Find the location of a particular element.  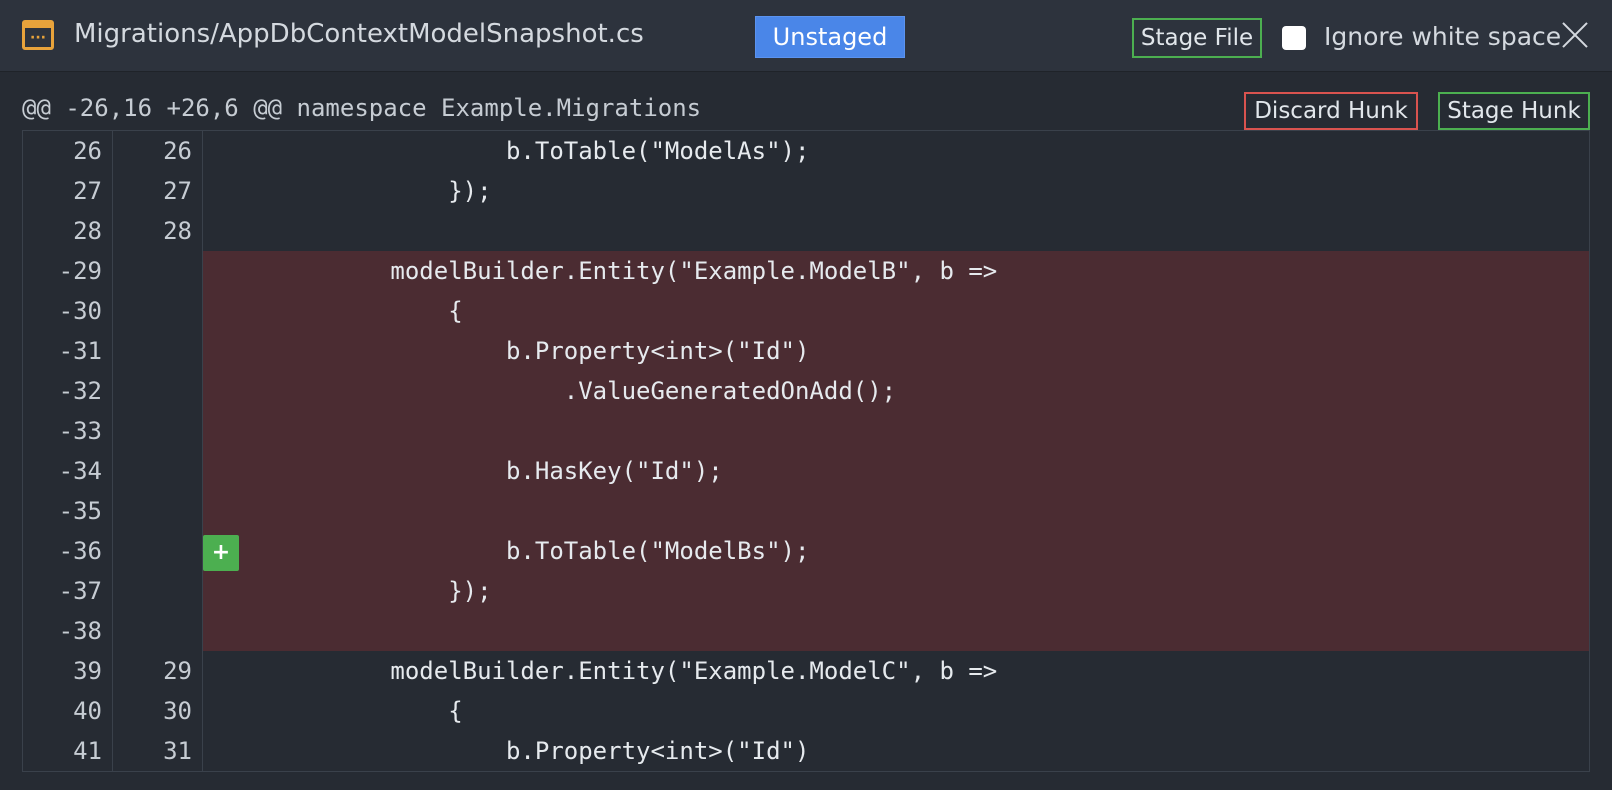

diff-line-removed: -33 is located at coordinates (806, 431).